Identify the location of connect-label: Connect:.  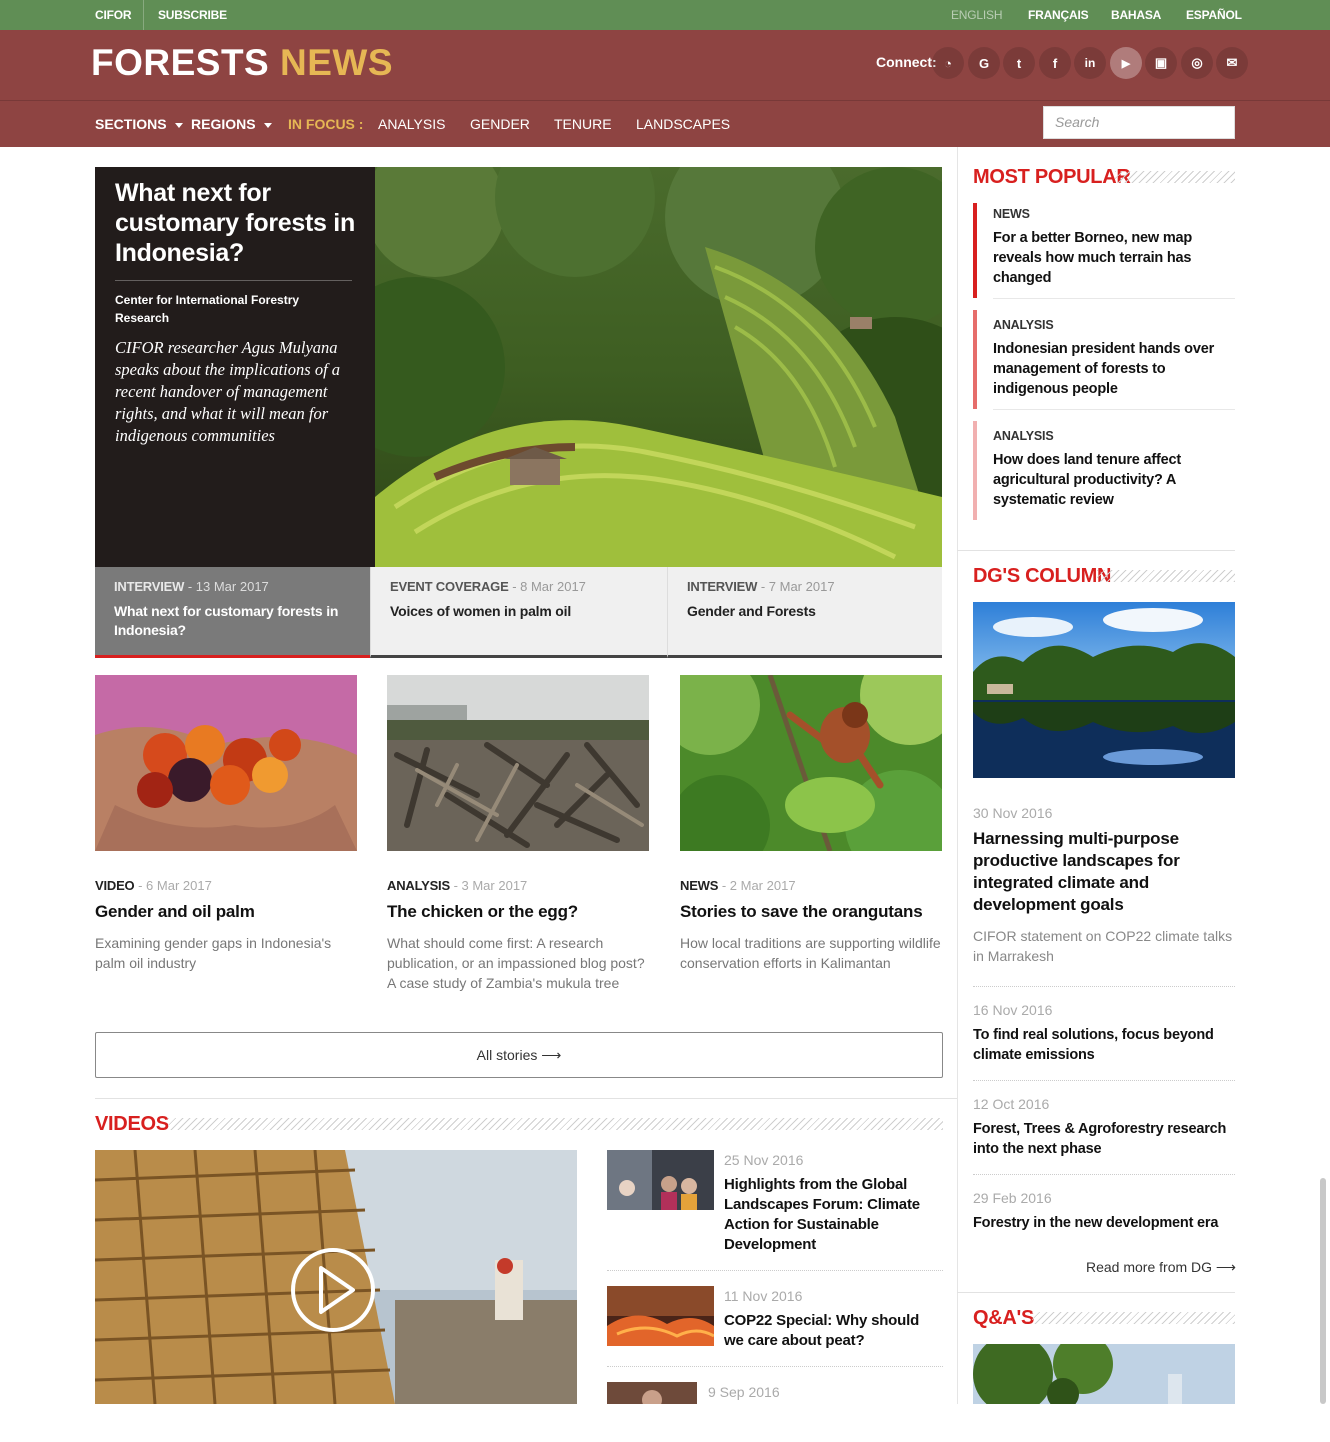
(906, 62).